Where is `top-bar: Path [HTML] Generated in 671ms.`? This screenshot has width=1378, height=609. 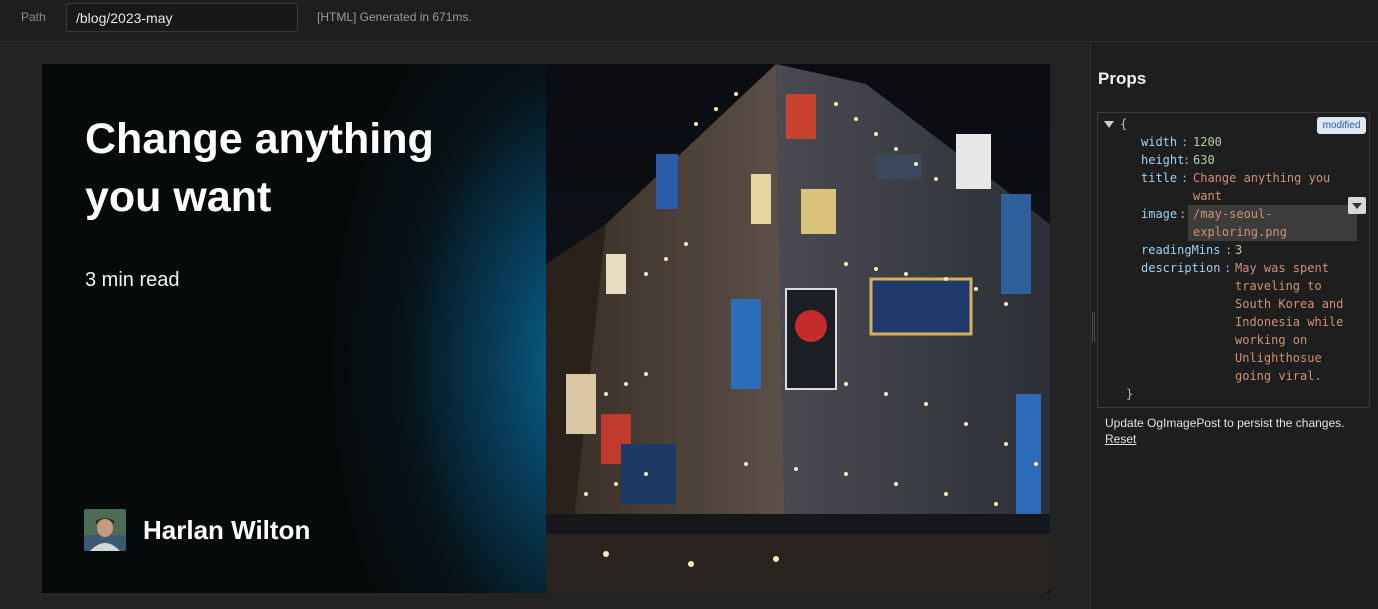
top-bar: Path [HTML] Generated in 671ms. is located at coordinates (689, 21).